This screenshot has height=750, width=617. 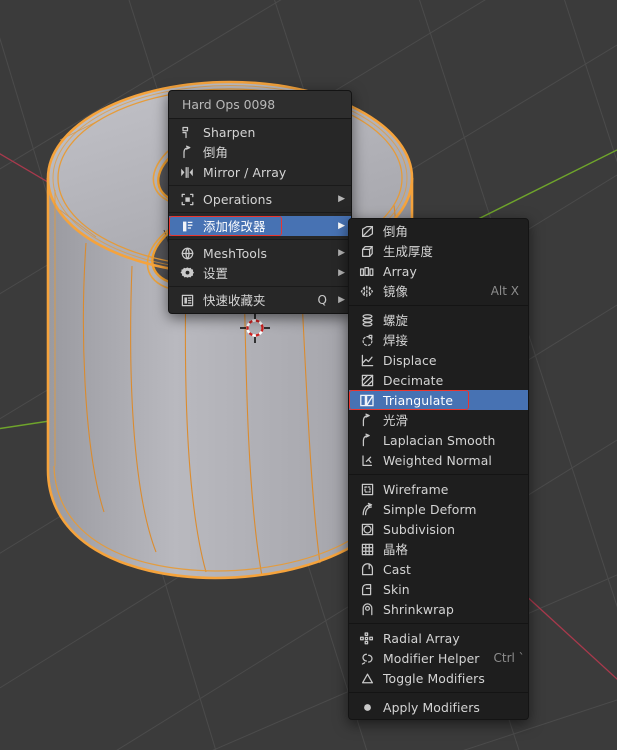 I want to click on weighted-normal-icon, so click(x=367, y=460).